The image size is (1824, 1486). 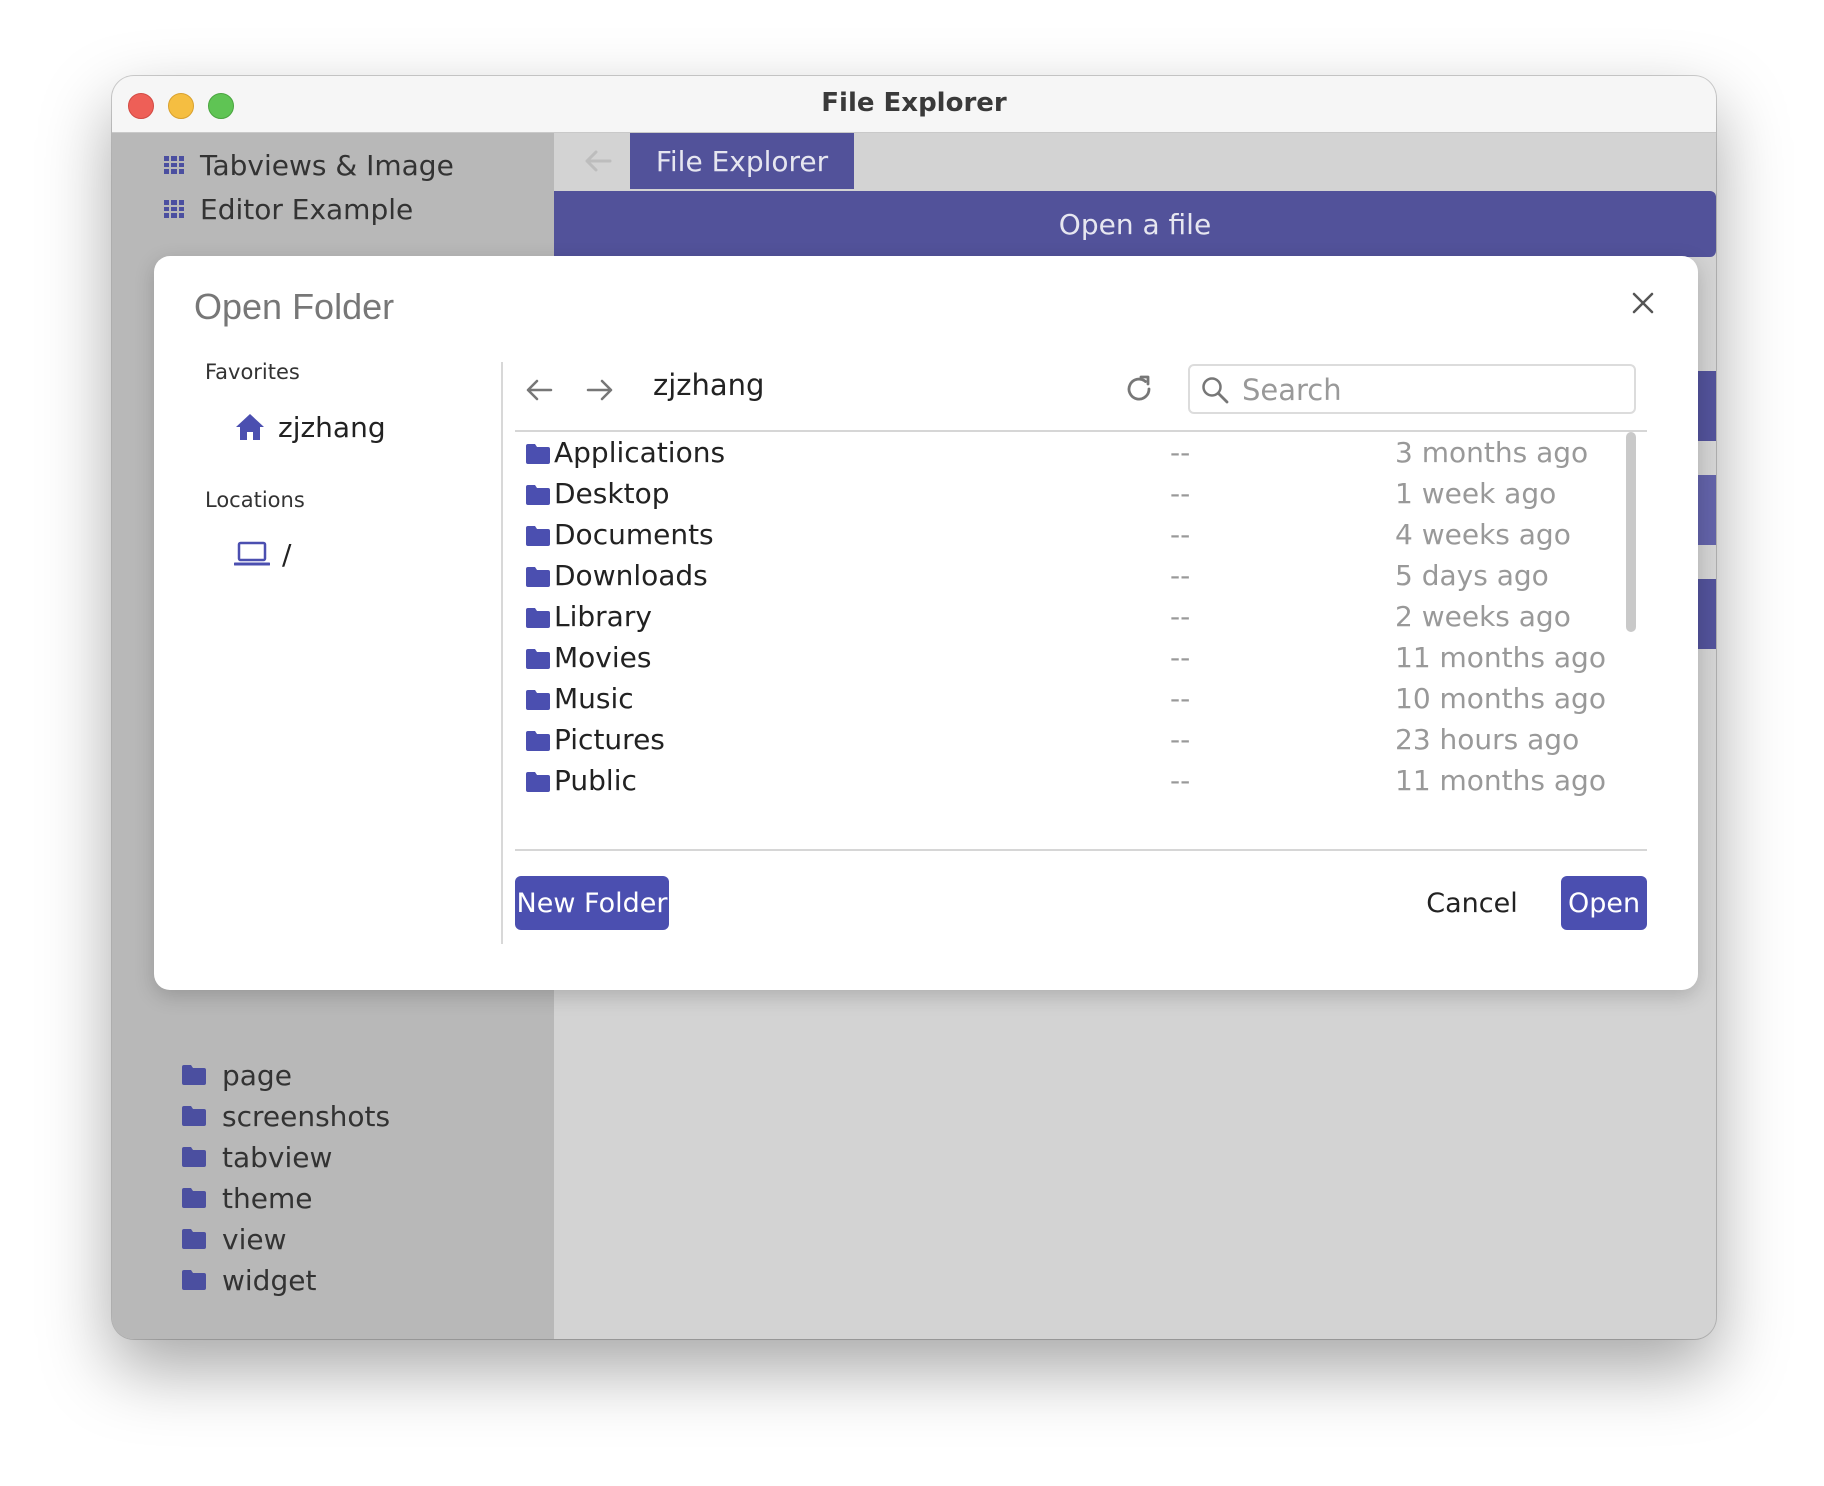 What do you see at coordinates (1069, 576) in the screenshot?
I see `file-row-downloads: Downloads -- 5 days ago` at bounding box center [1069, 576].